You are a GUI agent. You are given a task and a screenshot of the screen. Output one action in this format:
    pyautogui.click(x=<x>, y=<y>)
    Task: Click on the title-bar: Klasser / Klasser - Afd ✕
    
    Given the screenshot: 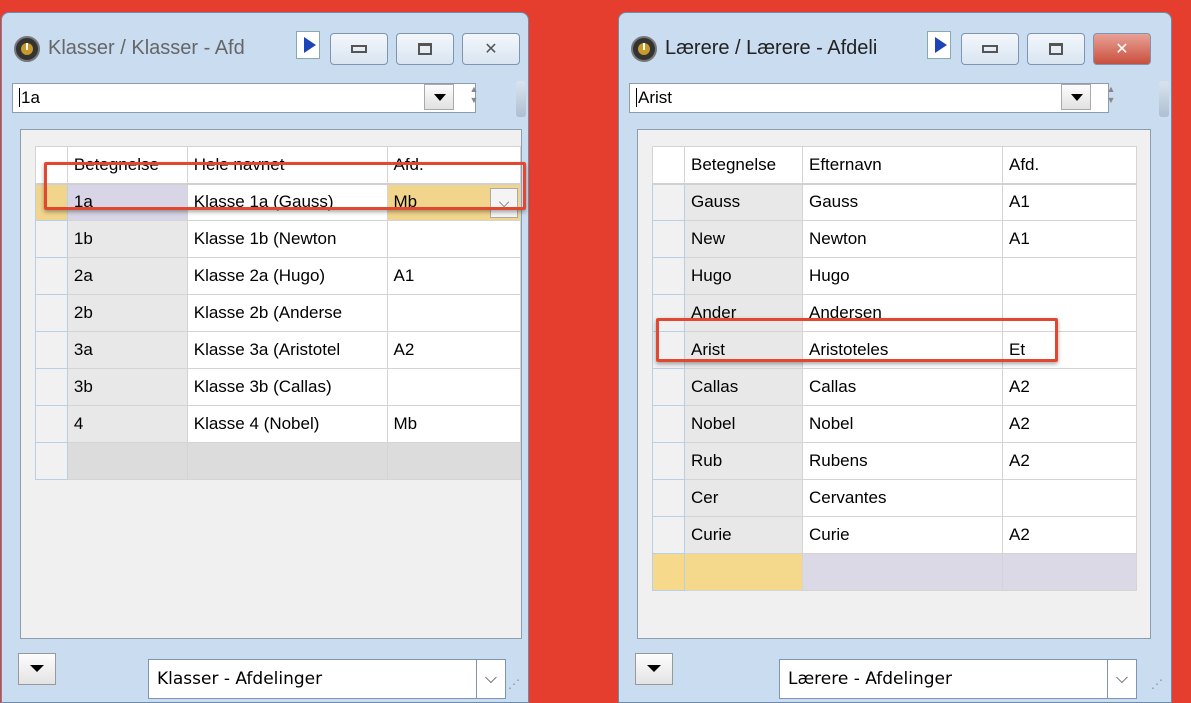 What is the action you would take?
    pyautogui.click(x=265, y=44)
    